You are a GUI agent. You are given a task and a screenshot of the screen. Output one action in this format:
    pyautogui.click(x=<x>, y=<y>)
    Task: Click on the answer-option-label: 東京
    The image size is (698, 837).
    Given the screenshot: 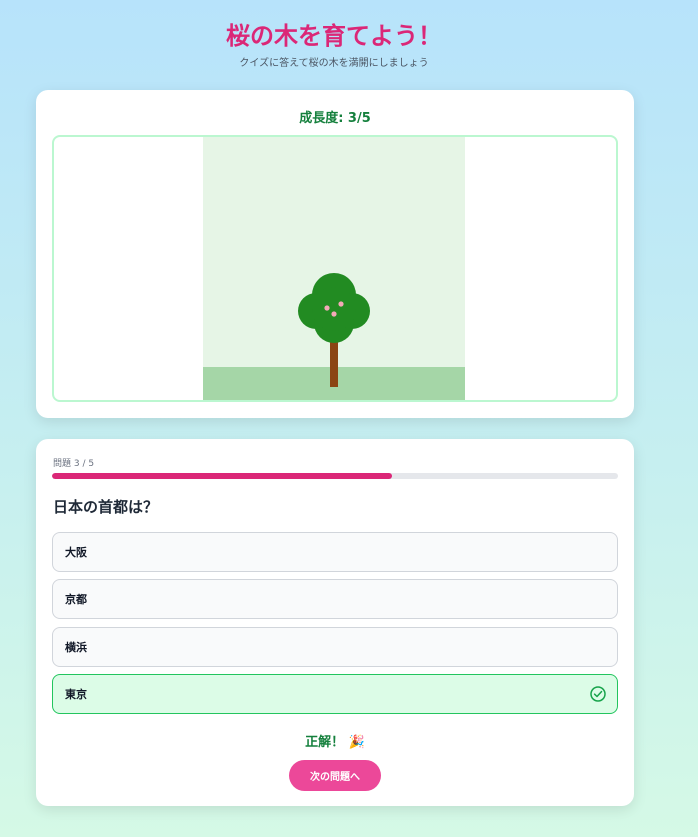 What is the action you would take?
    pyautogui.click(x=76, y=694)
    